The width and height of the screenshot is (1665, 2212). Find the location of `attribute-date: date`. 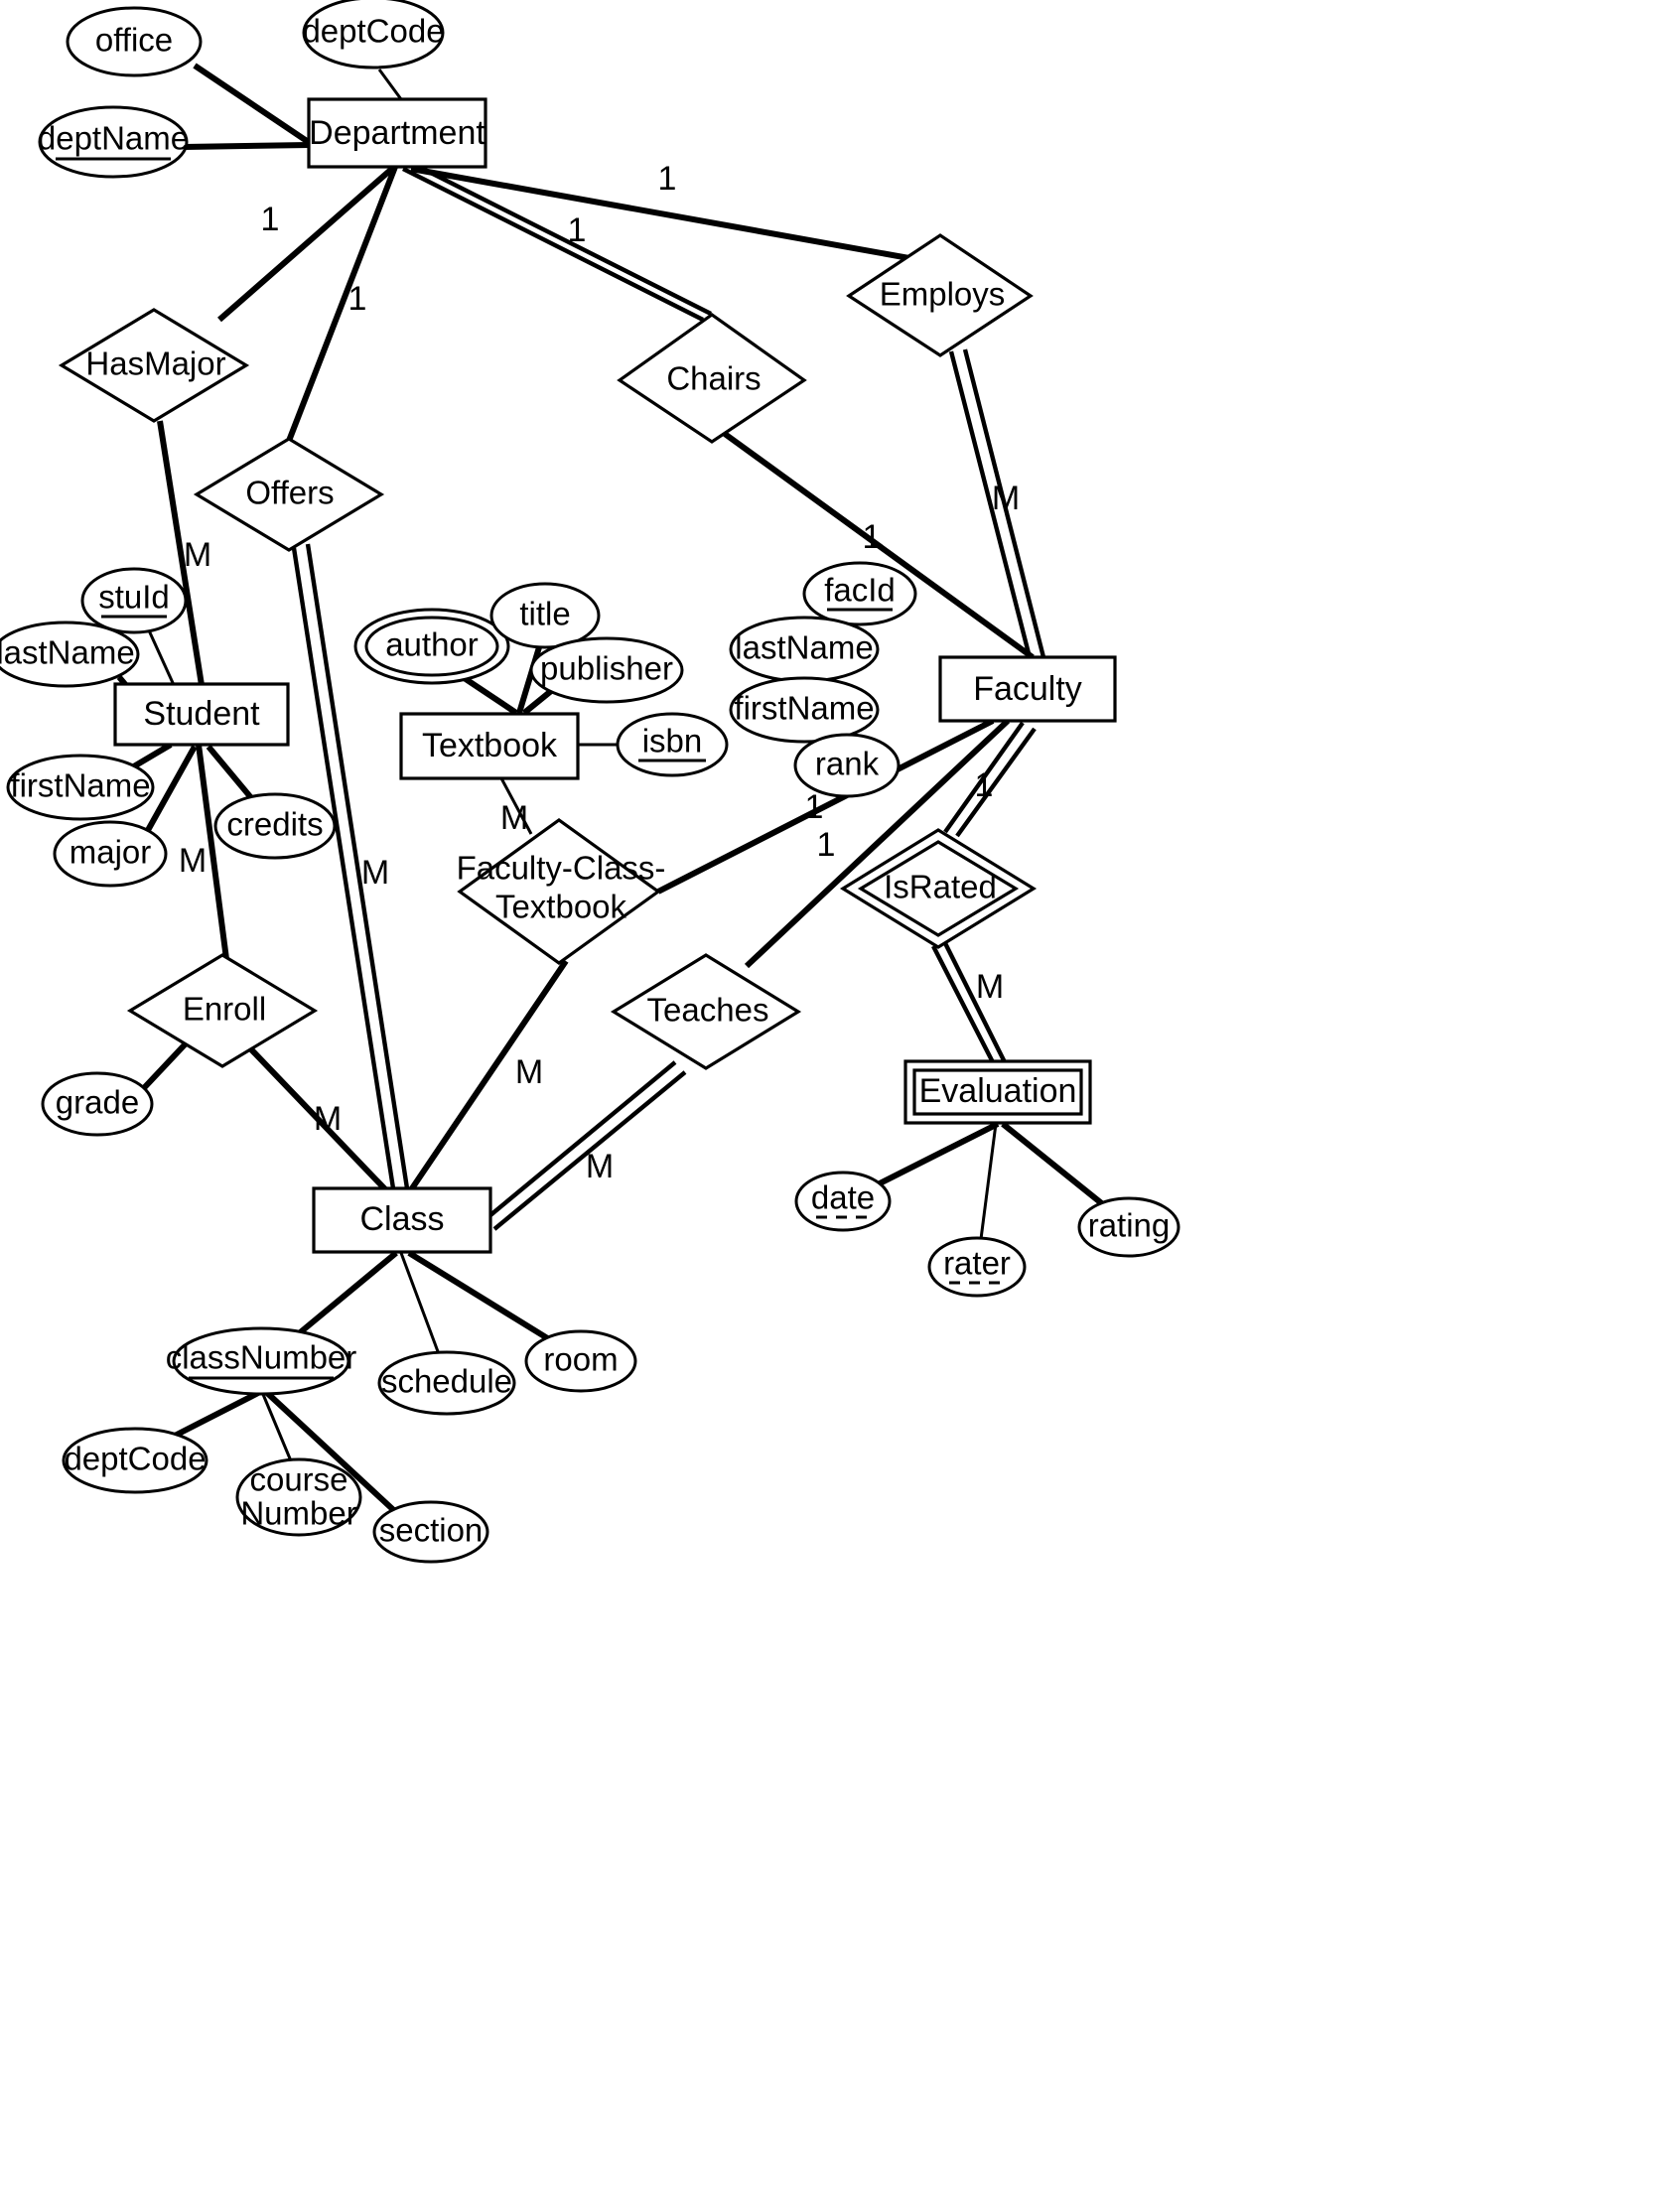

attribute-date: date is located at coordinates (843, 1201).